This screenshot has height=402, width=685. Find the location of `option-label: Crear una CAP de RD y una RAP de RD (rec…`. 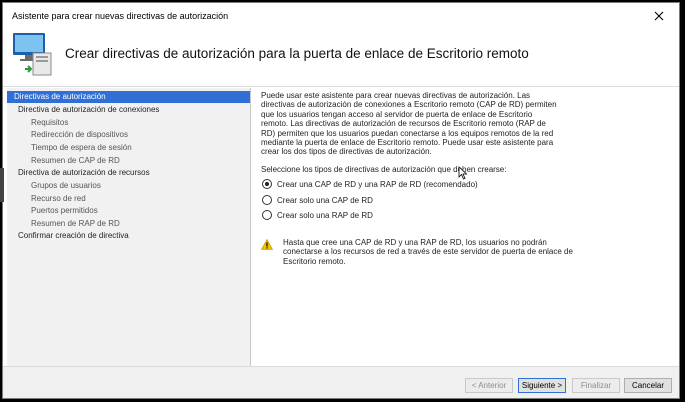

option-label: Crear una CAP de RD y una RAP de RD (rec… is located at coordinates (377, 184).